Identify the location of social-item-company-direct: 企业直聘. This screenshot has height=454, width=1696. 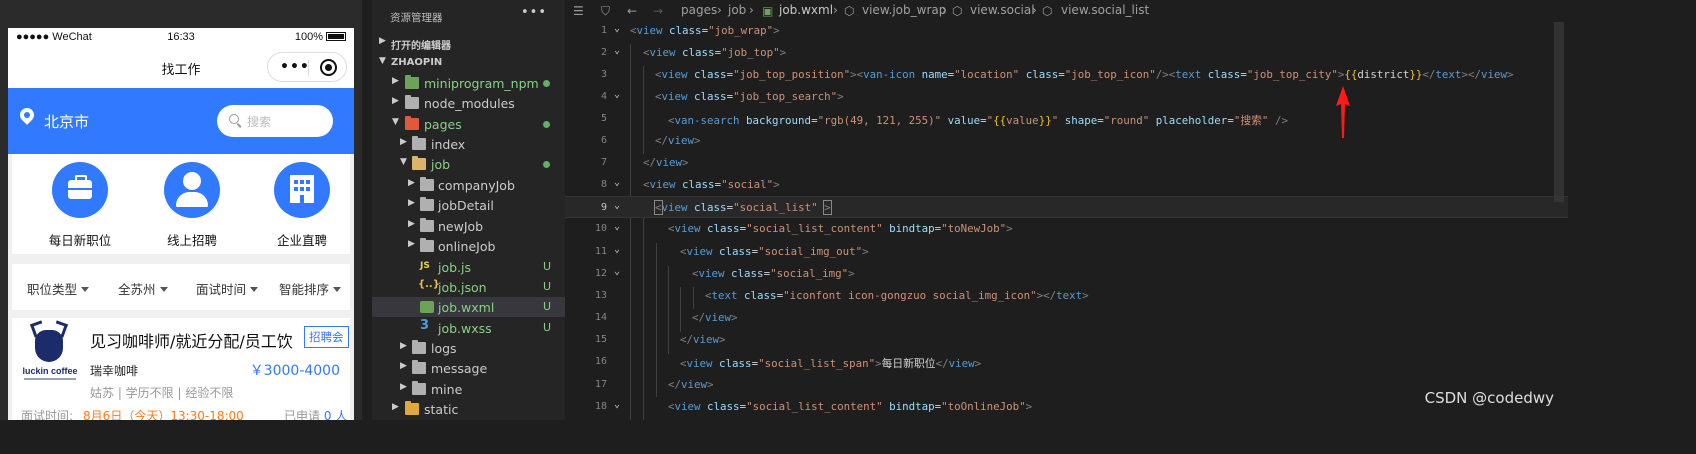
(302, 205).